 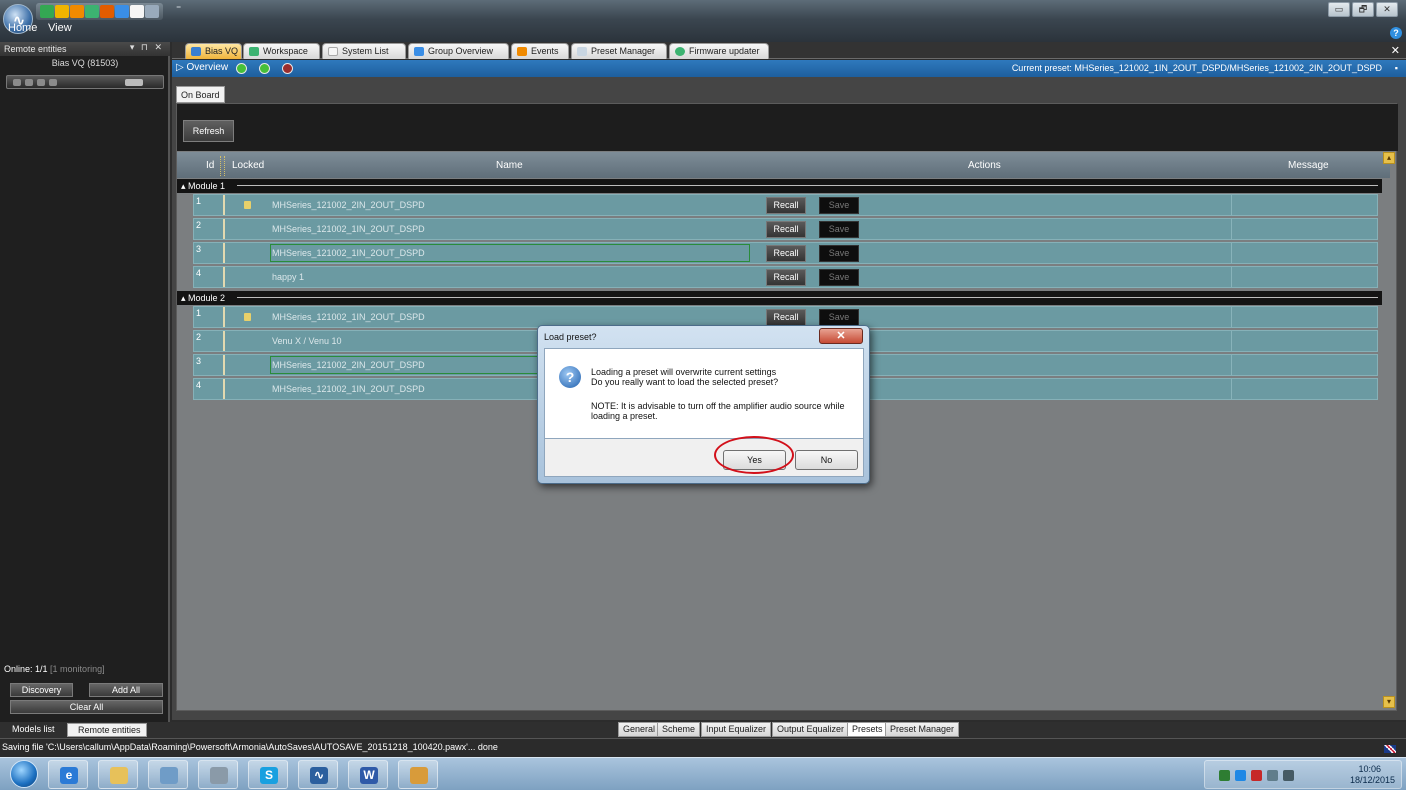 What do you see at coordinates (779, 298) in the screenshot?
I see `module-group-header: ▴ Module 2` at bounding box center [779, 298].